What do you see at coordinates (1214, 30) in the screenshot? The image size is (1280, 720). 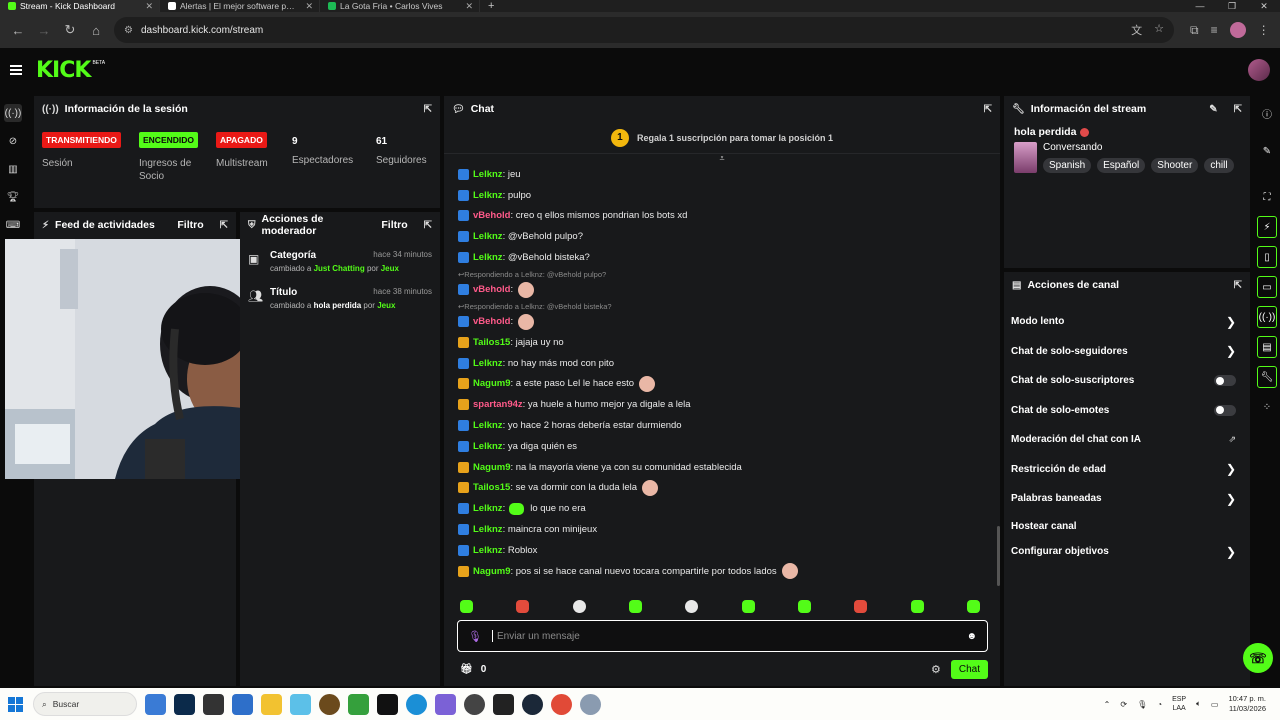 I see `media-control-icon: ≡` at bounding box center [1214, 30].